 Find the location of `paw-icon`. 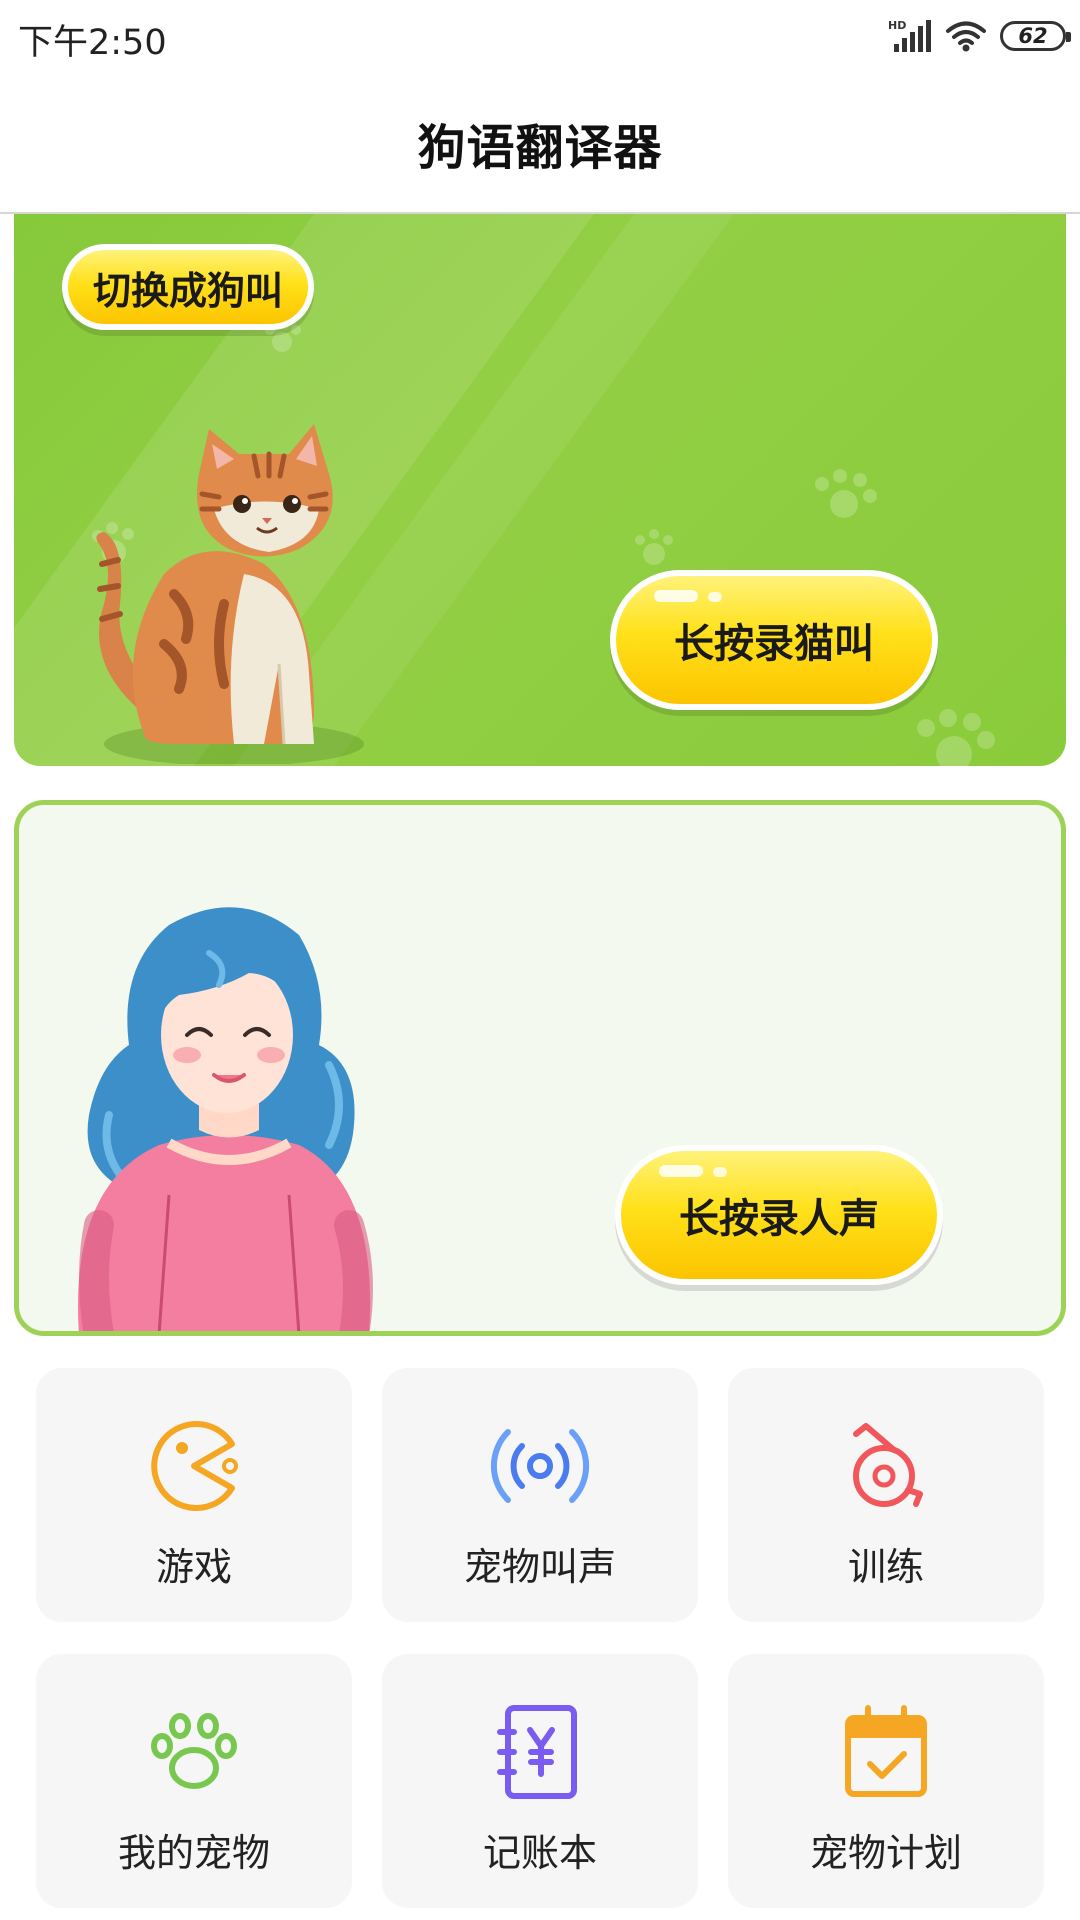

paw-icon is located at coordinates (194, 1751).